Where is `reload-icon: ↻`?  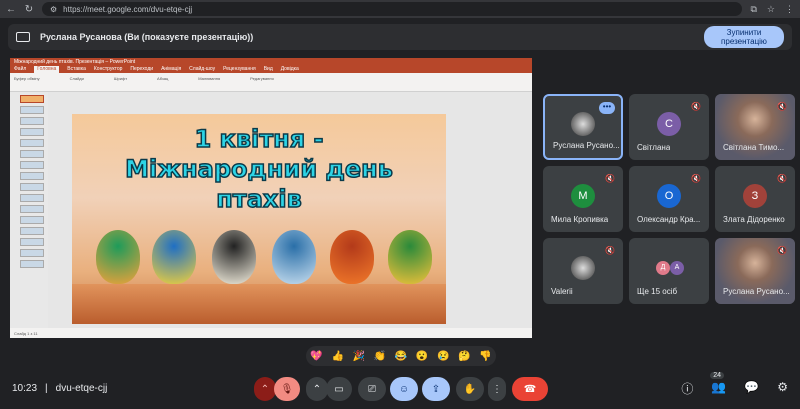 reload-icon: ↻ is located at coordinates (29, 9).